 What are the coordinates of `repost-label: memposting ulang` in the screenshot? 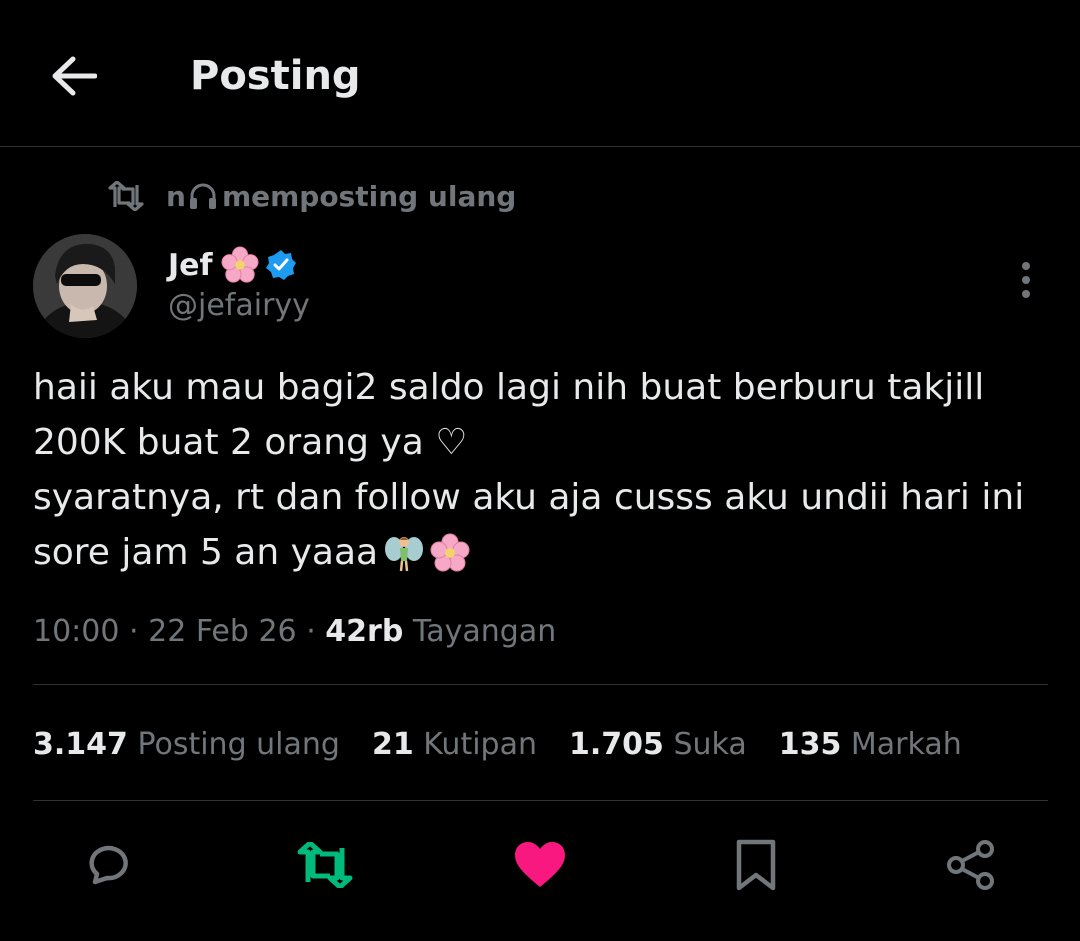 It's located at (369, 196).